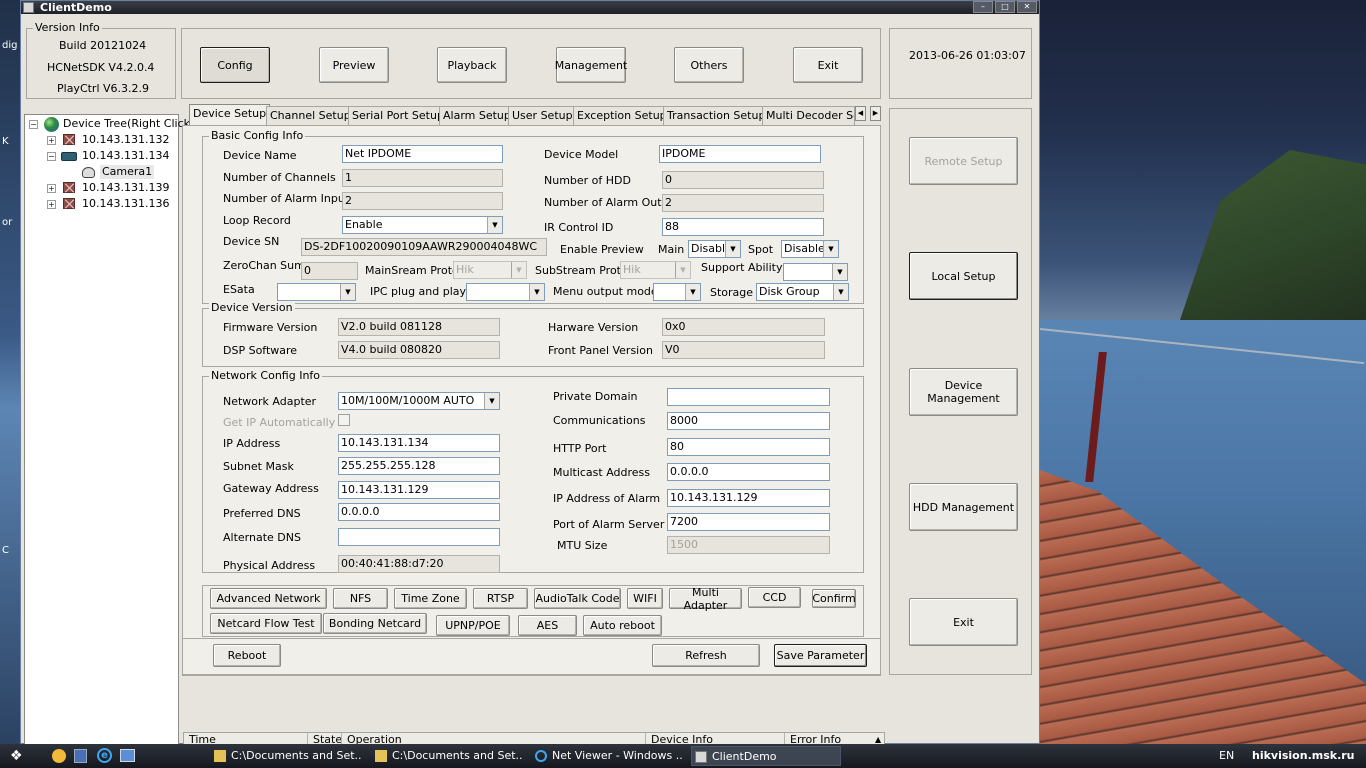 Image resolution: width=1366 pixels, height=768 pixels. I want to click on device-model-field: IPDOME, so click(740, 154).